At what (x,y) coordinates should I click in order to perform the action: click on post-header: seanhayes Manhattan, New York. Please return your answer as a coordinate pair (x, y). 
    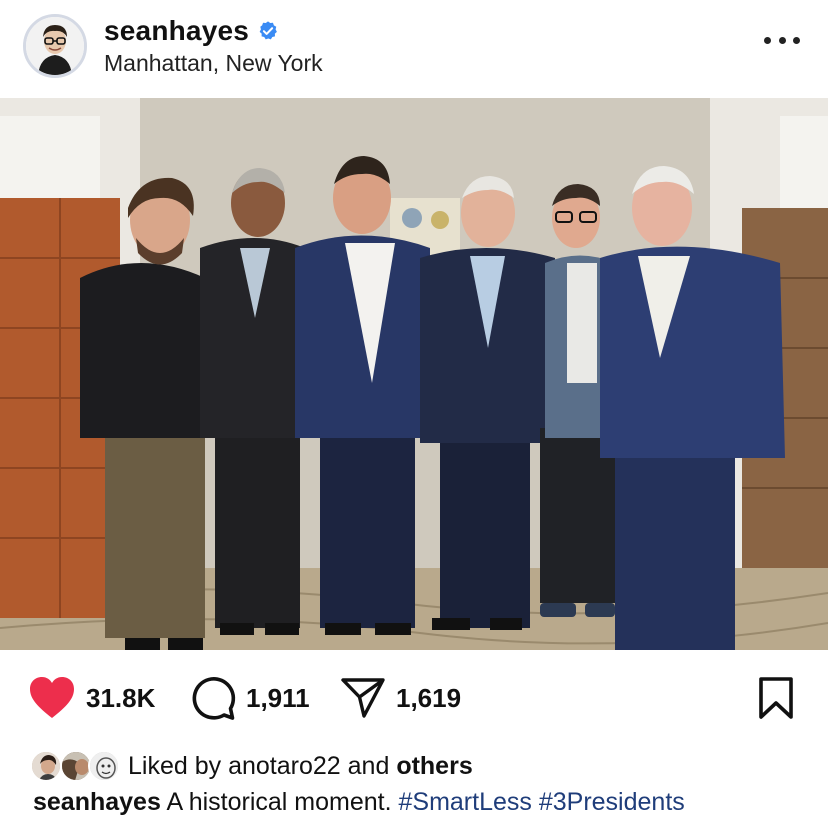
    Looking at the image, I should click on (414, 48).